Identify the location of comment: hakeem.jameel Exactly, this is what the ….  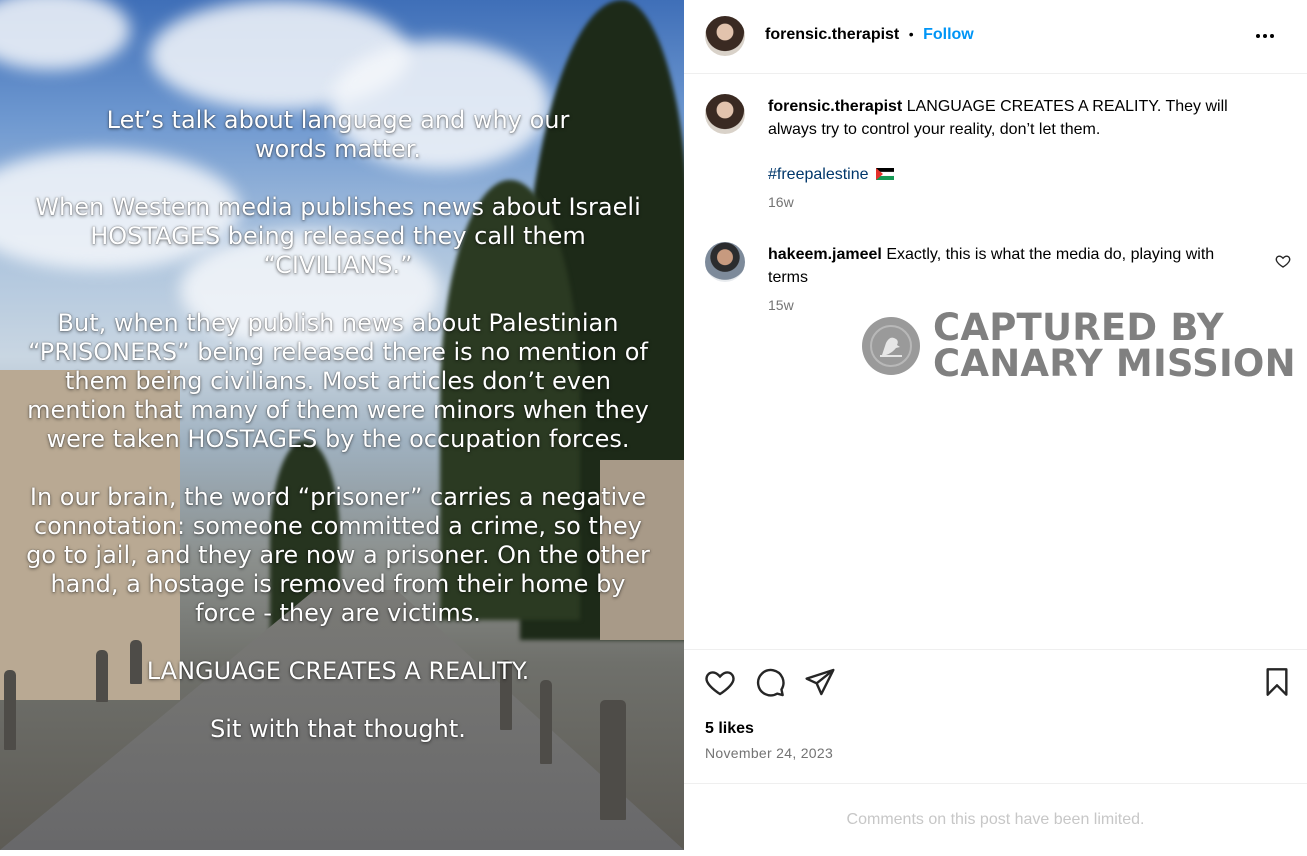
(1013, 266).